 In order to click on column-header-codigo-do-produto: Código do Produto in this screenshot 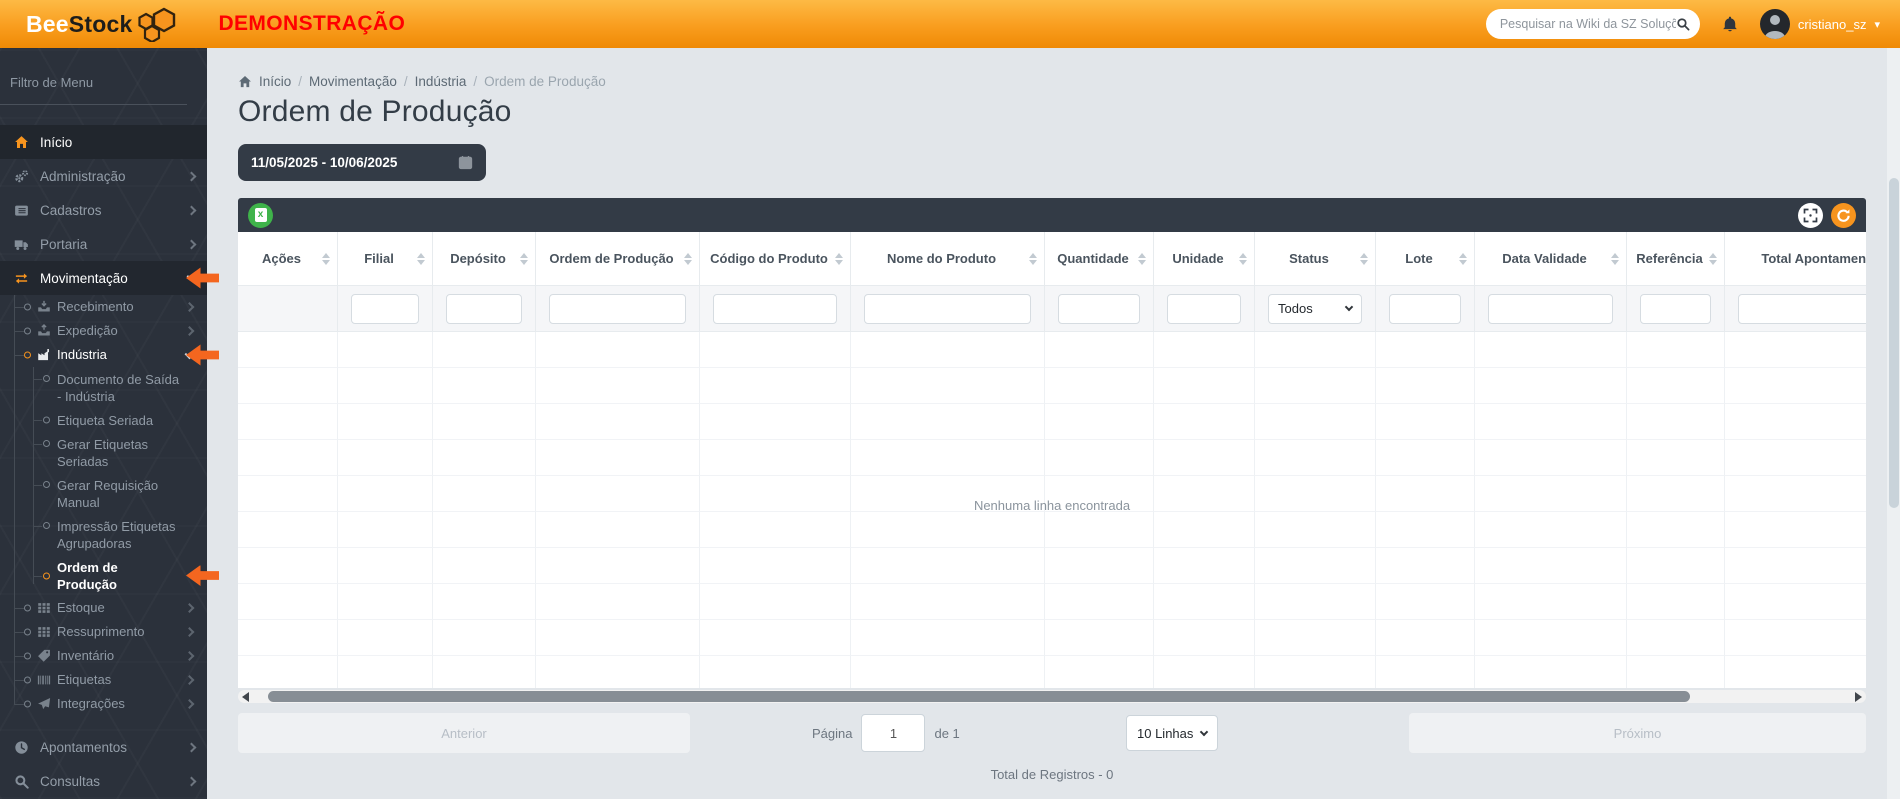, I will do `click(775, 259)`.